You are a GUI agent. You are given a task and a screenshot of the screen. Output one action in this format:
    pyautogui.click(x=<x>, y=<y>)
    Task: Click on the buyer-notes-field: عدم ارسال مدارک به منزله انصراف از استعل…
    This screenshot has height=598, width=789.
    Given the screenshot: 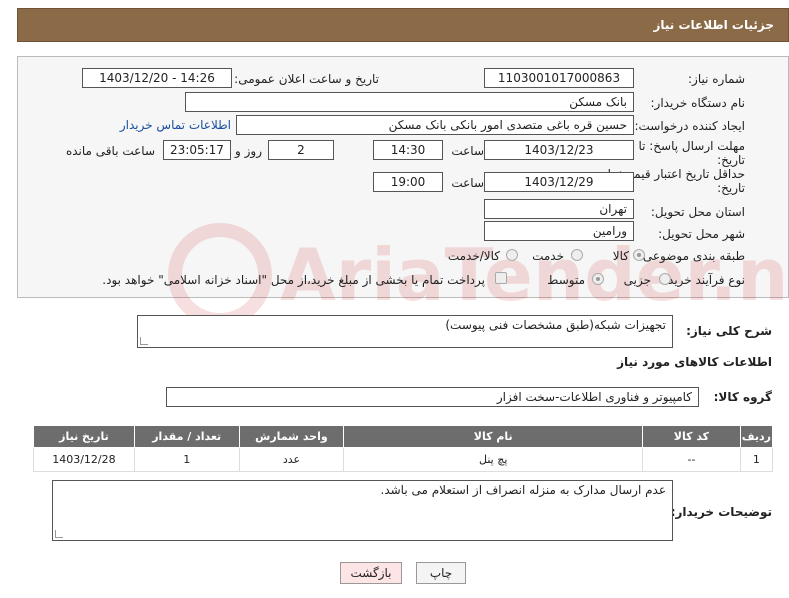 What is the action you would take?
    pyautogui.click(x=362, y=510)
    